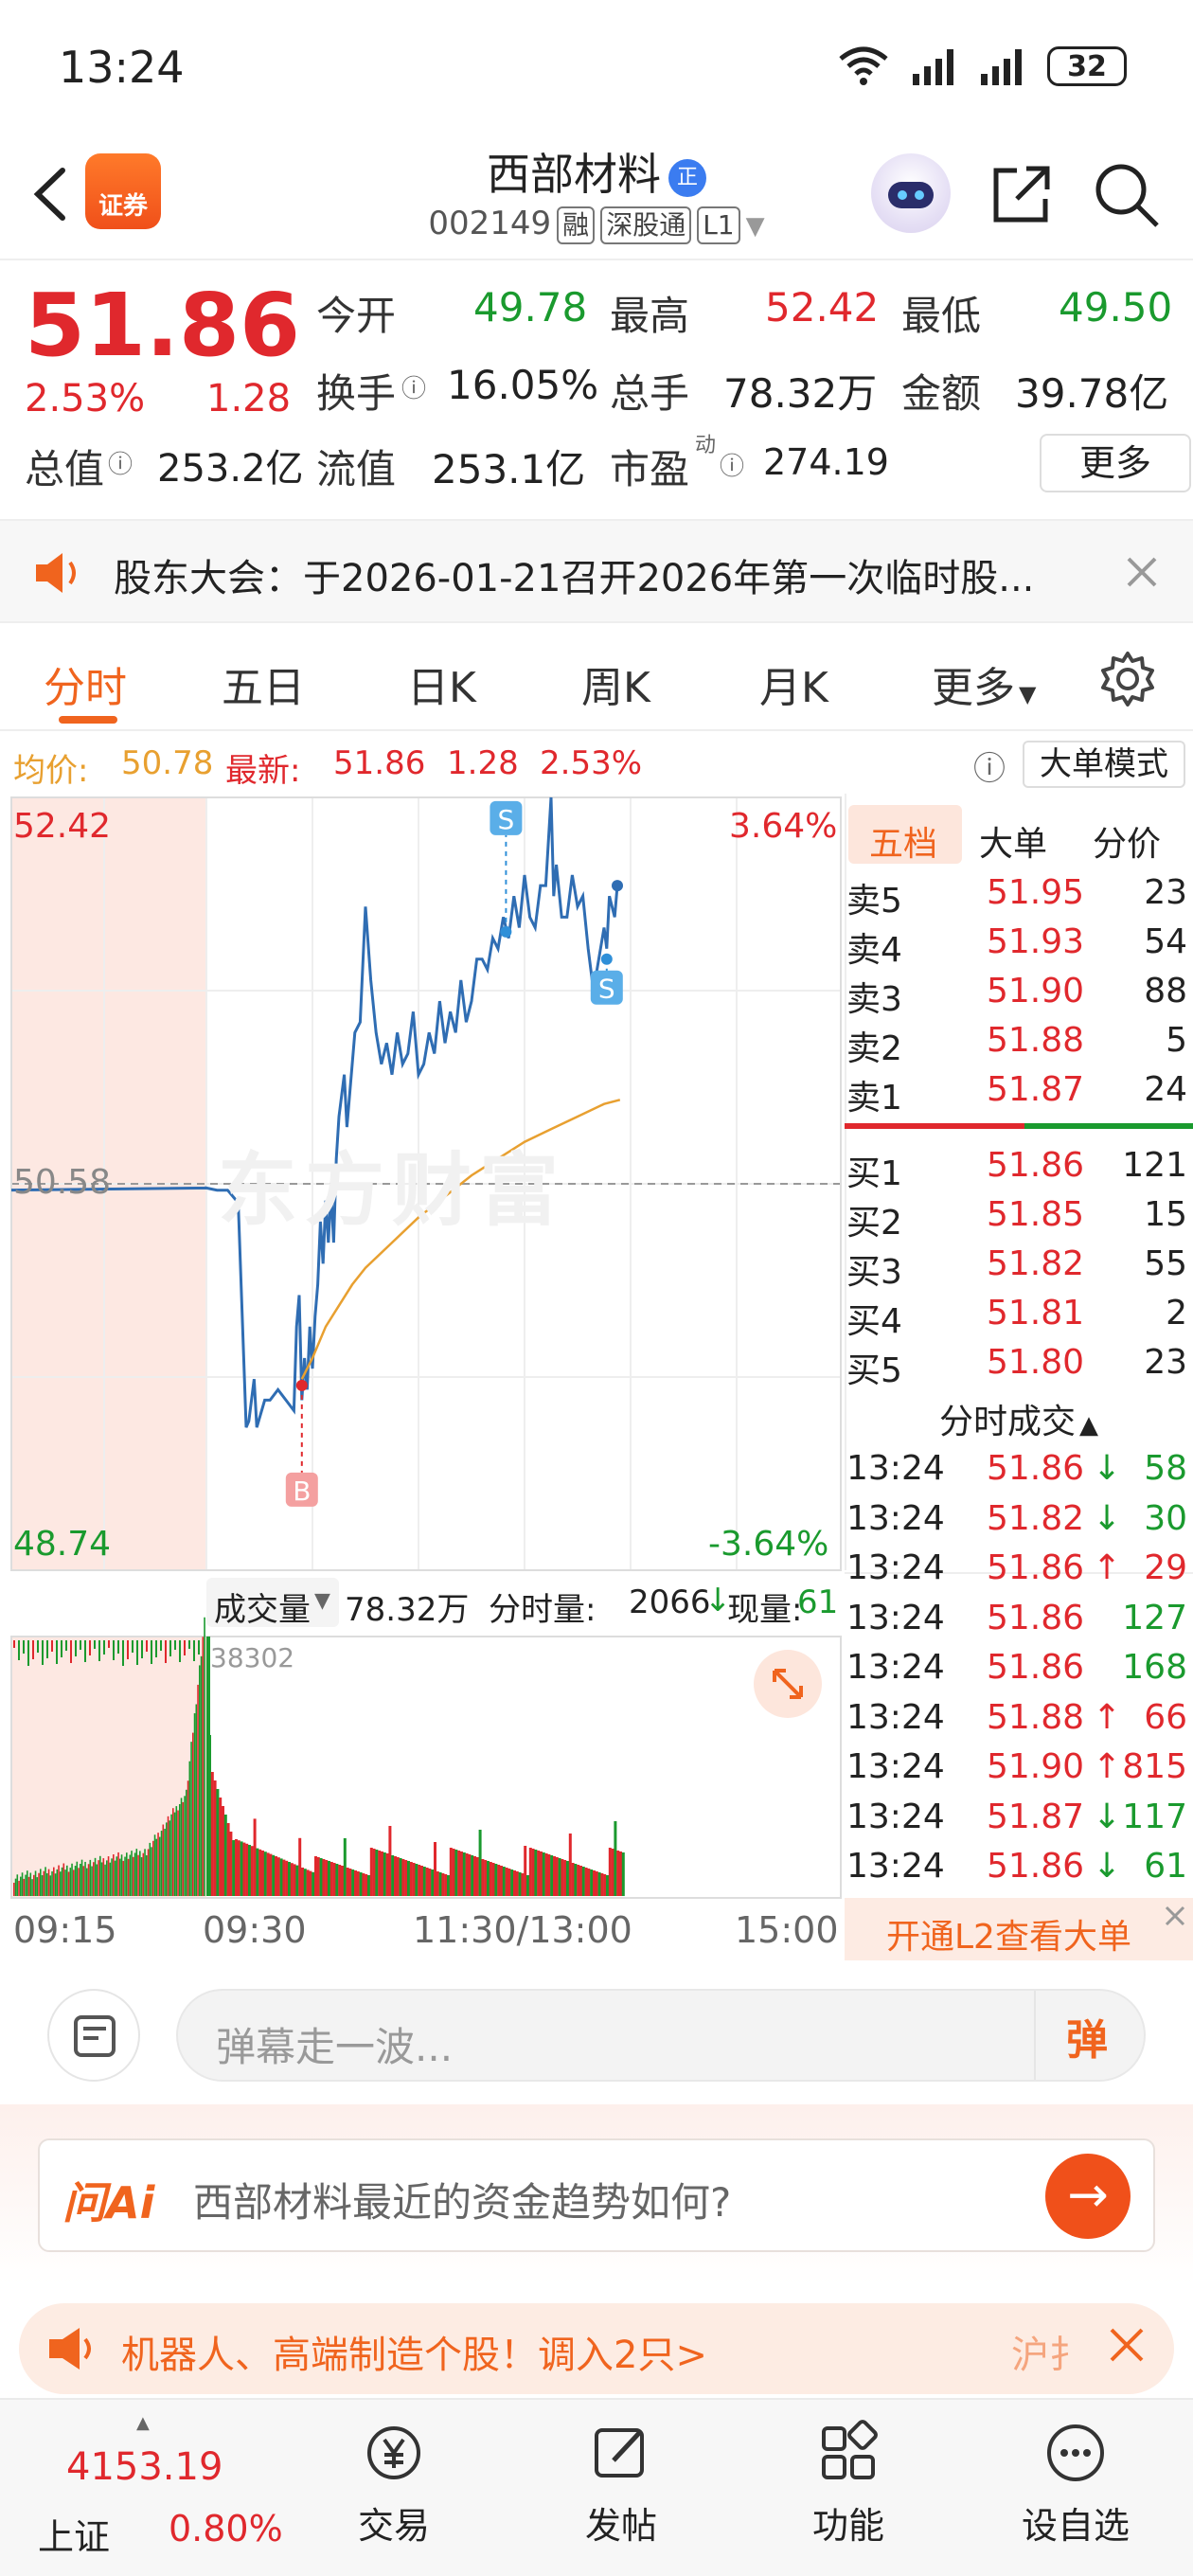 This screenshot has height=2576, width=1193. What do you see at coordinates (1049, 2355) in the screenshot?
I see `promo-ticker: 沪扌` at bounding box center [1049, 2355].